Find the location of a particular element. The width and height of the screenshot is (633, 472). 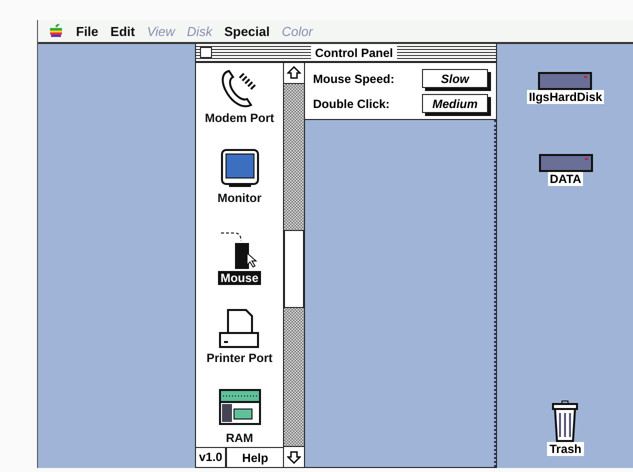

control-panel-item: Printer Port is located at coordinates (239, 336).